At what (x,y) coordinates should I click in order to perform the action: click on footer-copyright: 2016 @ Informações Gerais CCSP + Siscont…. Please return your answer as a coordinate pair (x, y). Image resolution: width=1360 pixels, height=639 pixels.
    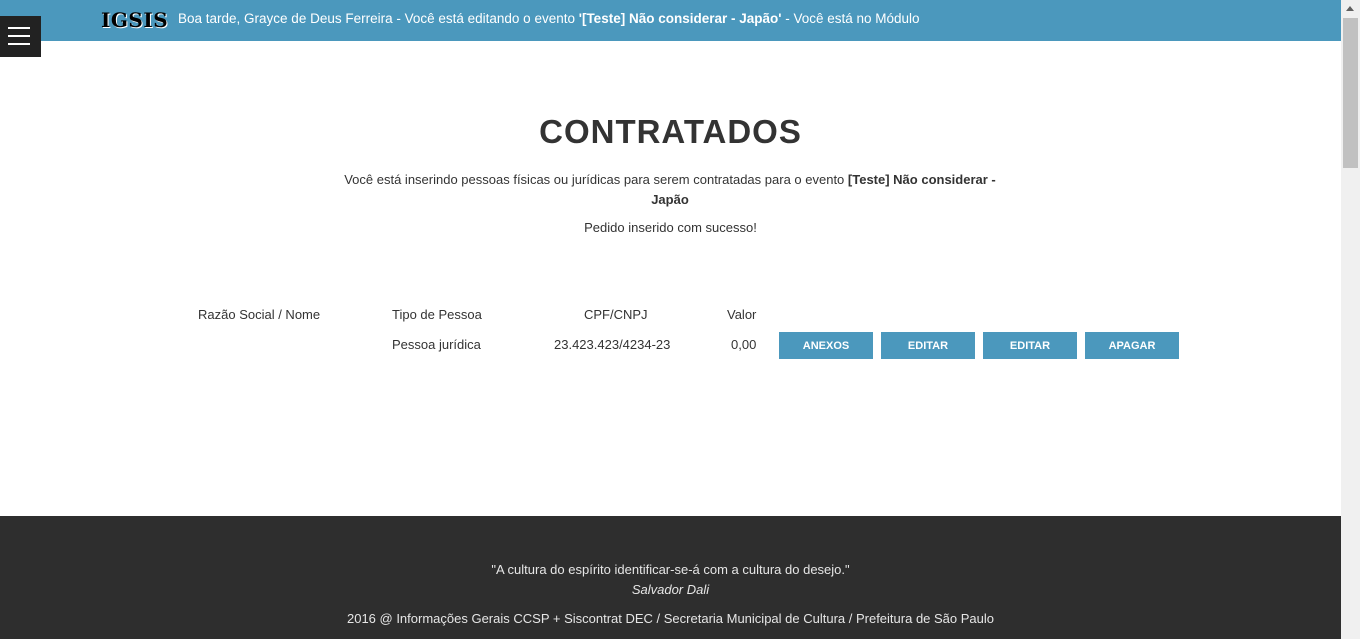
    Looking at the image, I should click on (670, 618).